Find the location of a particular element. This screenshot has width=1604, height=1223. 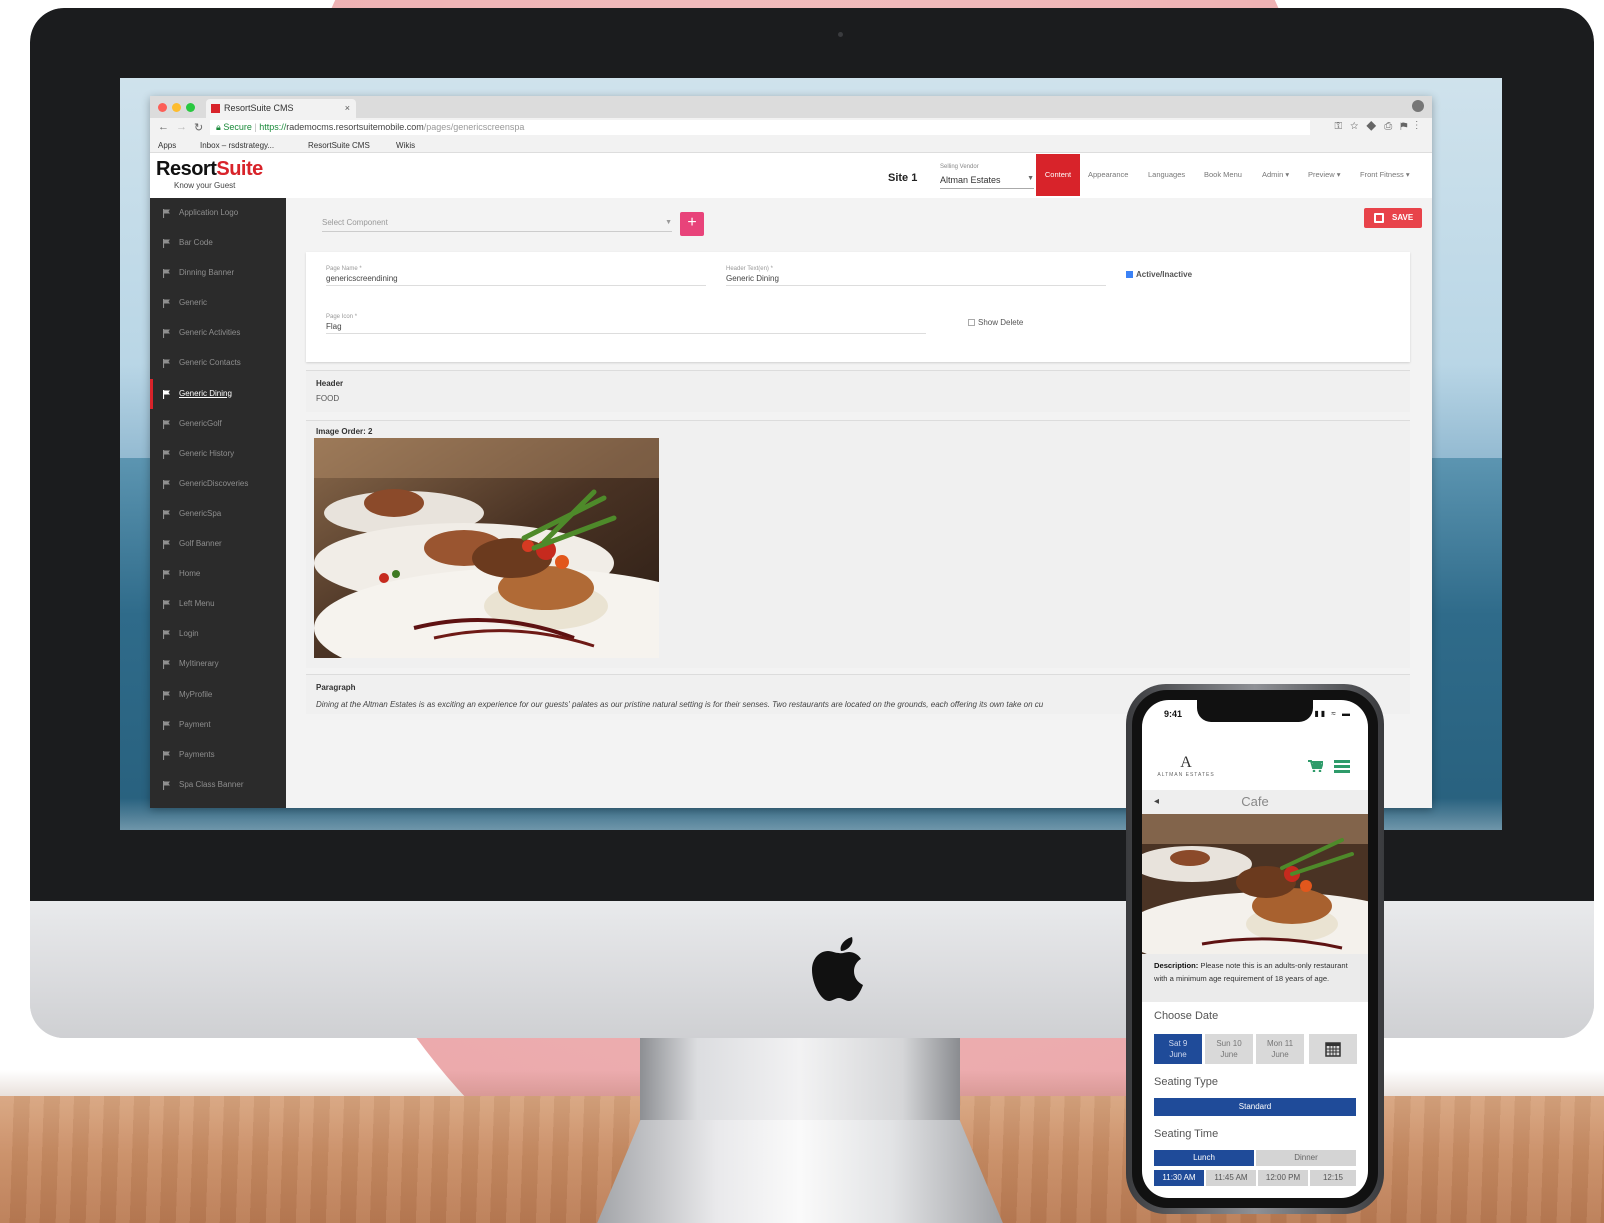

bookmark-apps: Apps is located at coordinates (167, 145).